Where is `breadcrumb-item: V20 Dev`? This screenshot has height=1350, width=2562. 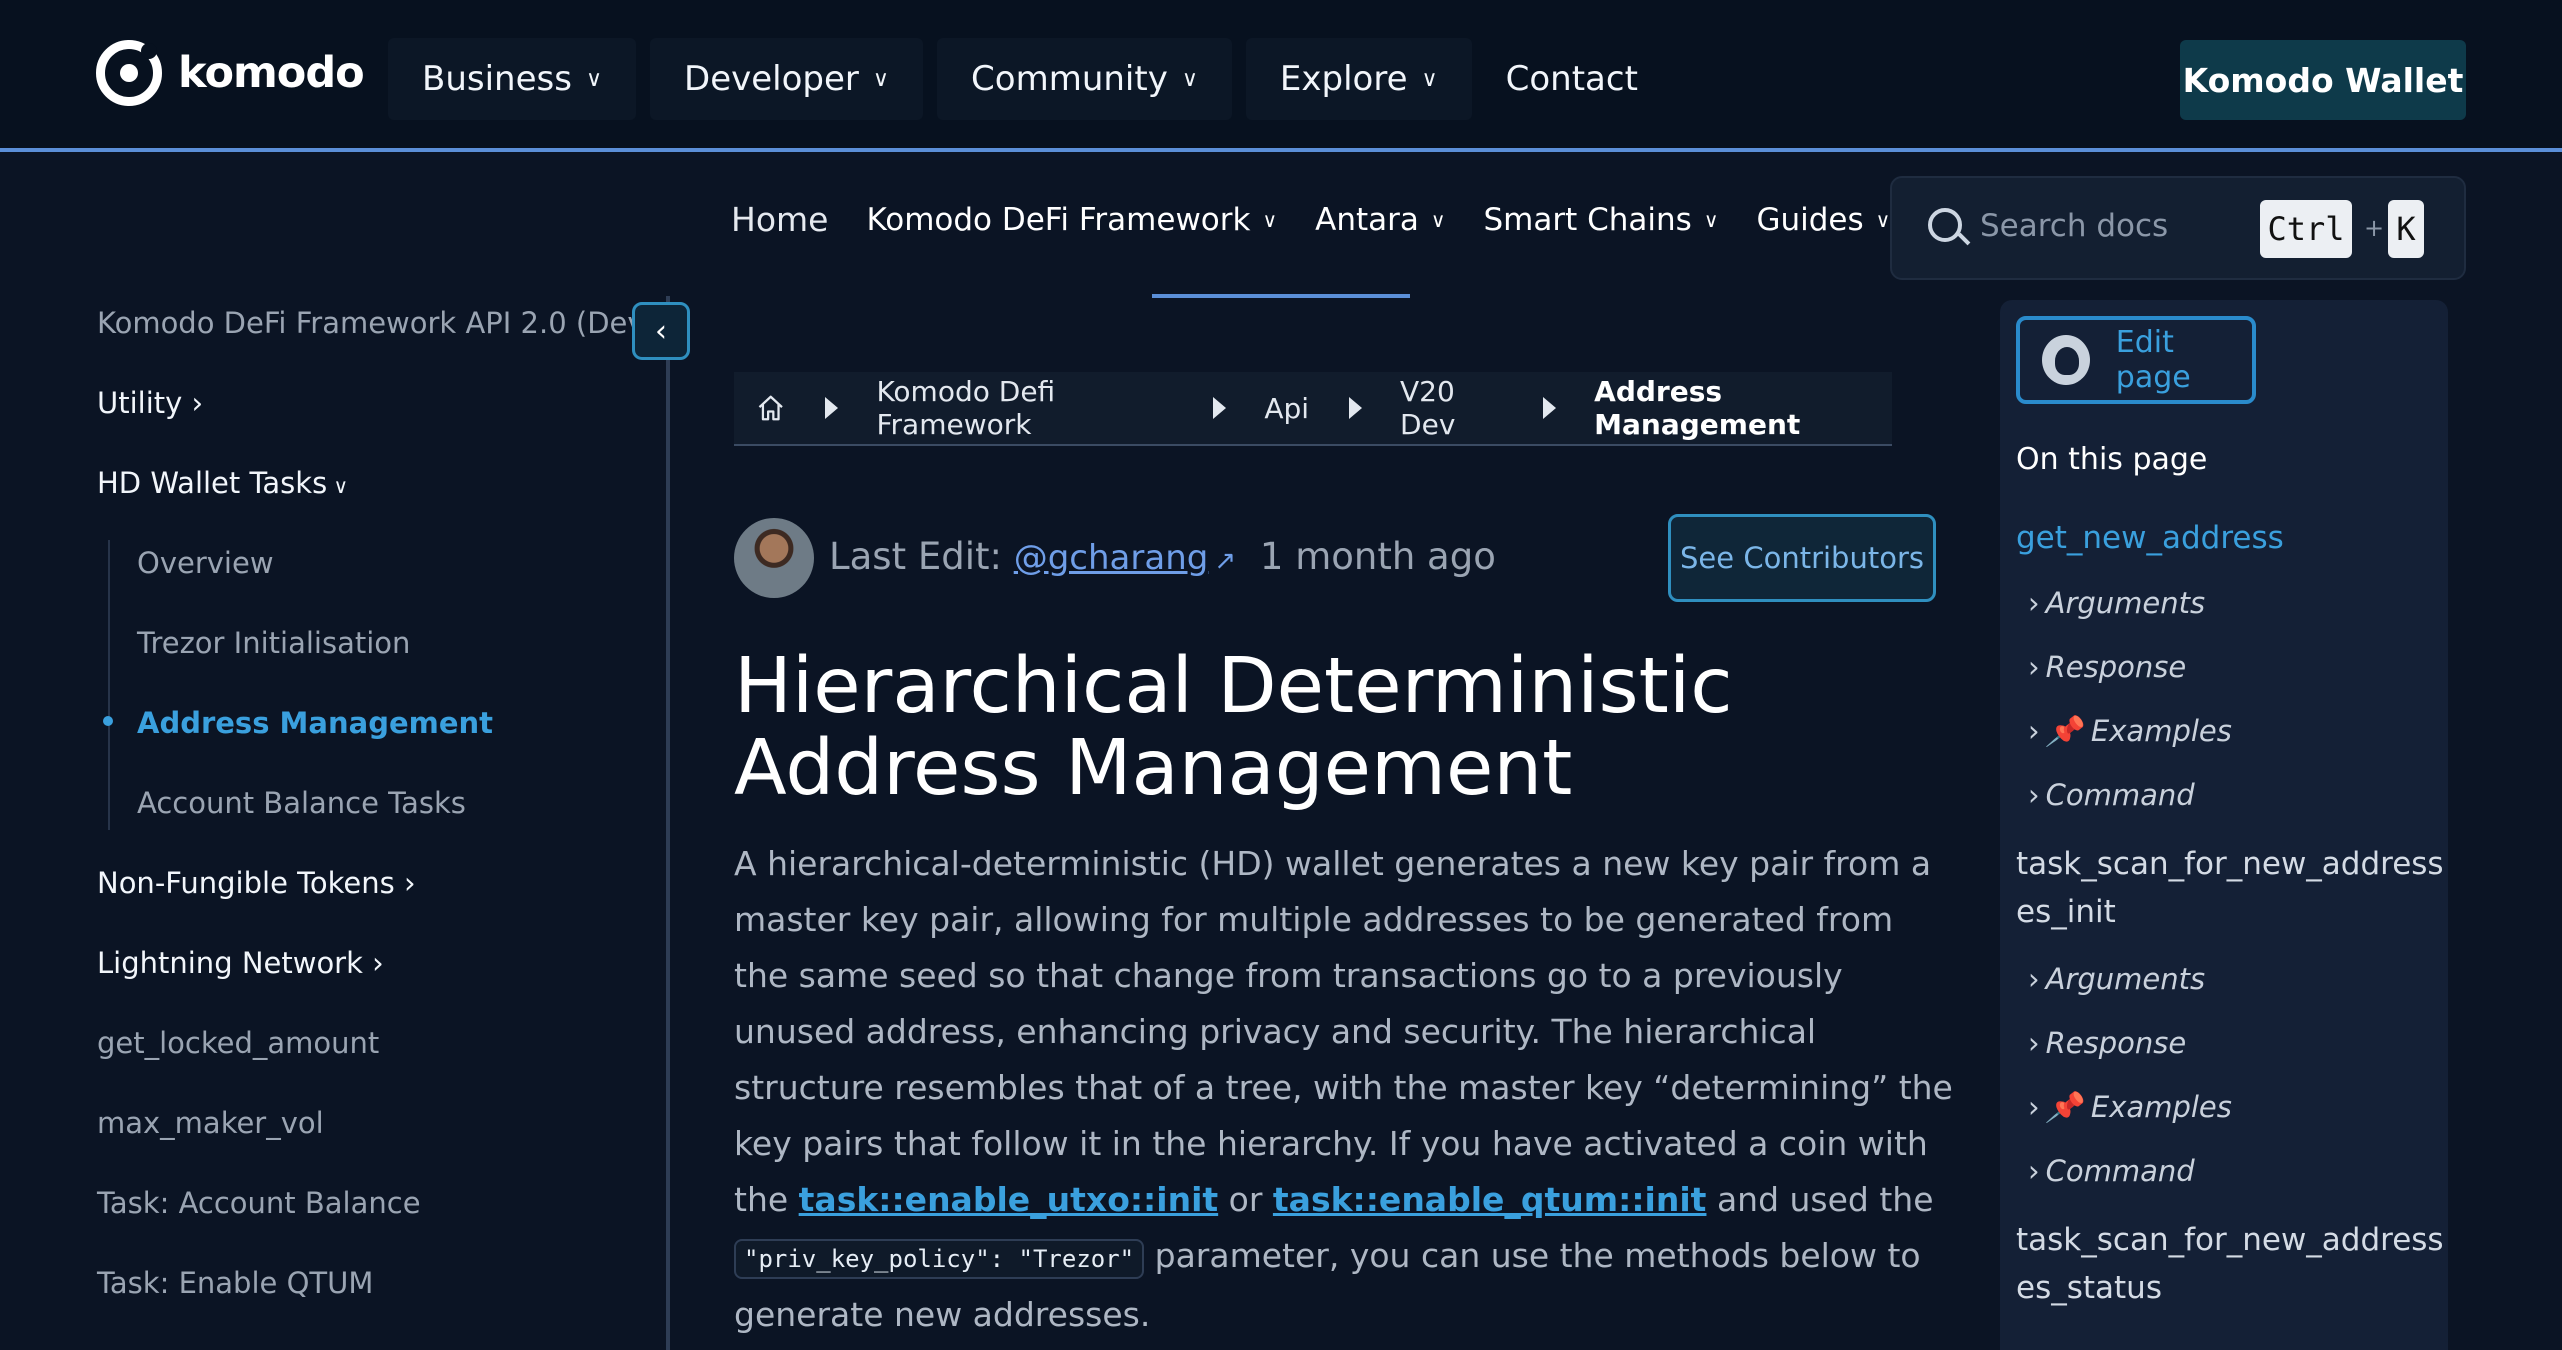
breadcrumb-item: V20 Dev is located at coordinates (1451, 408).